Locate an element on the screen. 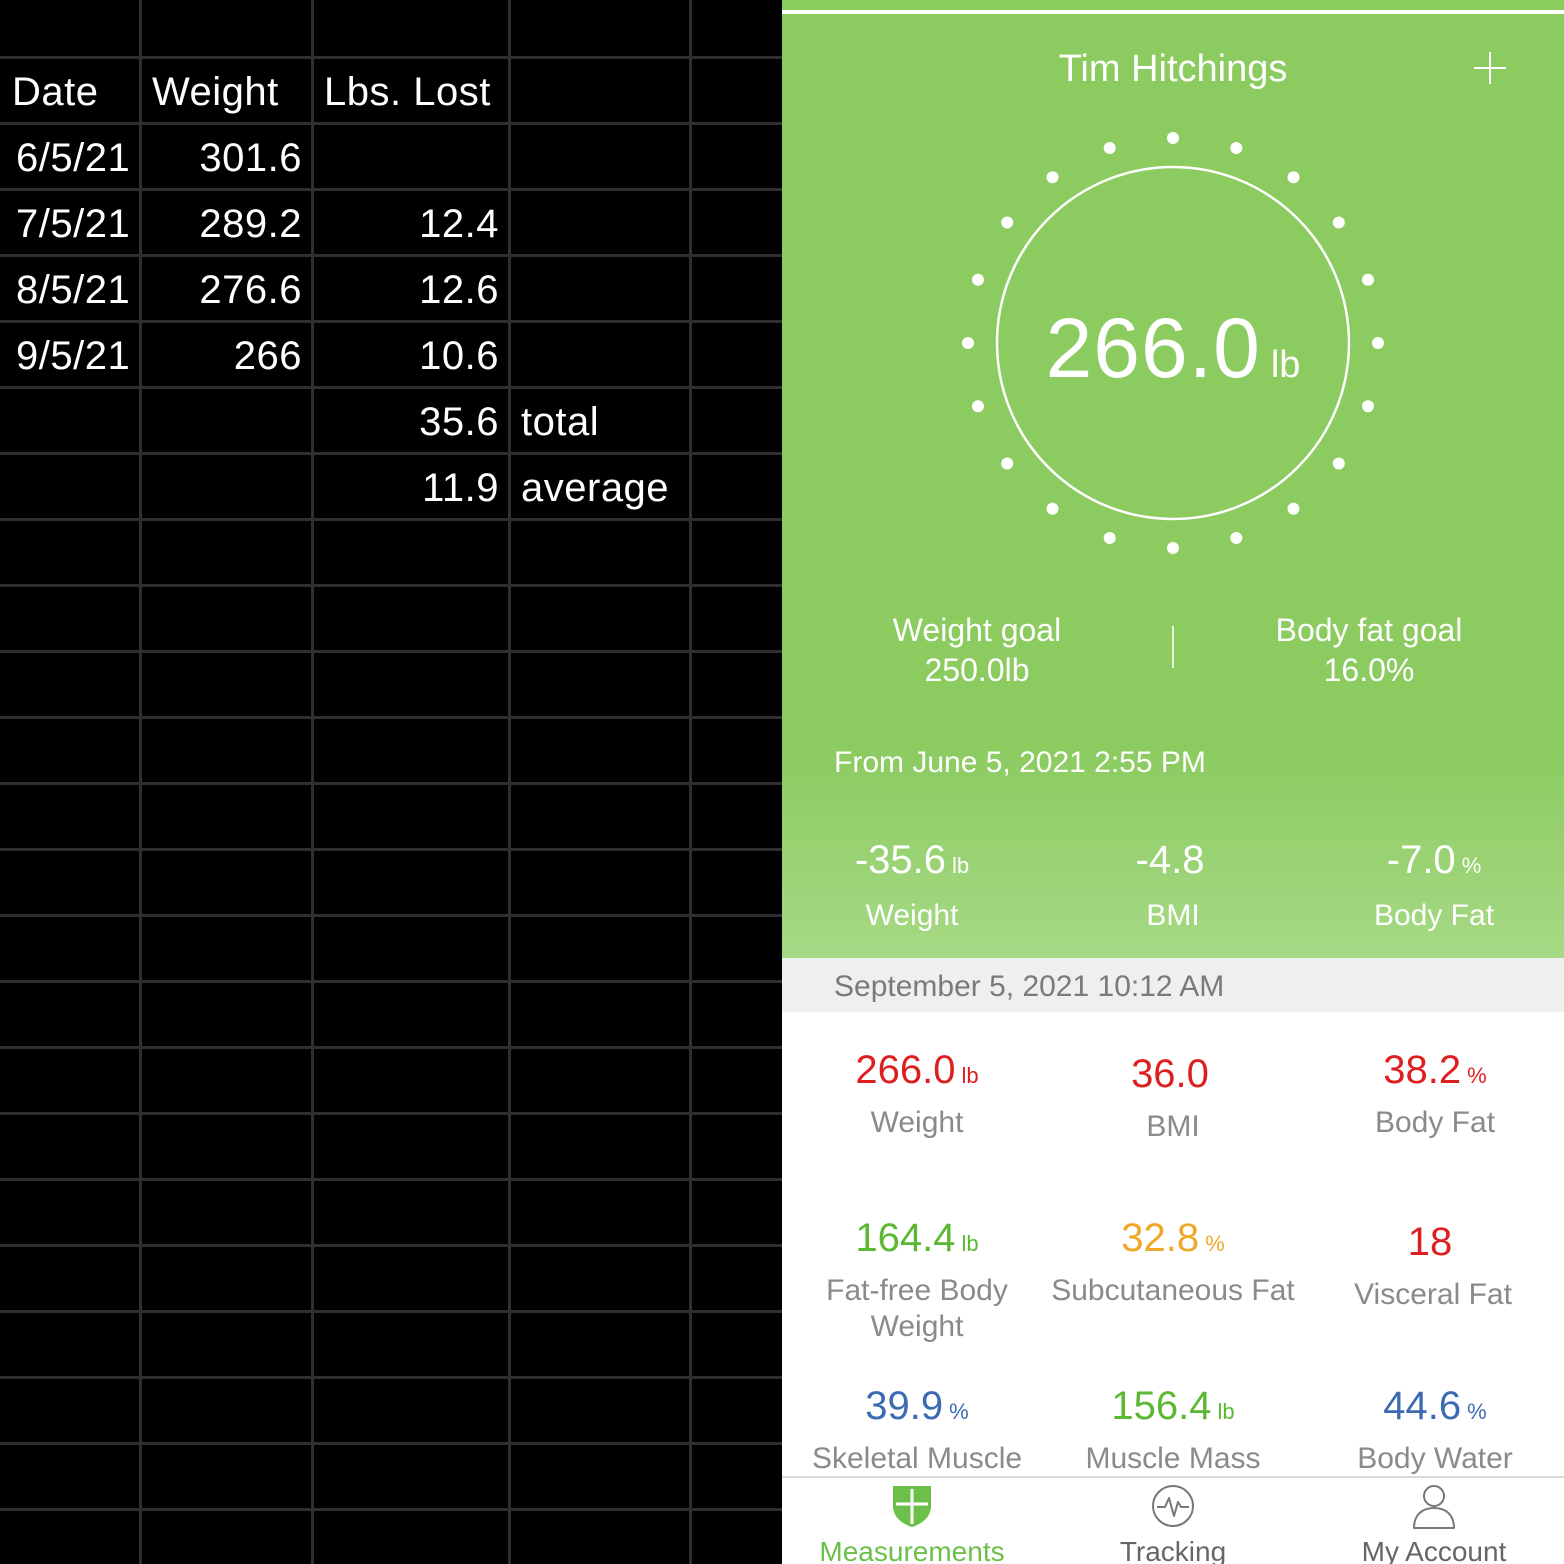 The height and width of the screenshot is (1564, 1564). nav-my-account: My Account is located at coordinates (1434, 1522).